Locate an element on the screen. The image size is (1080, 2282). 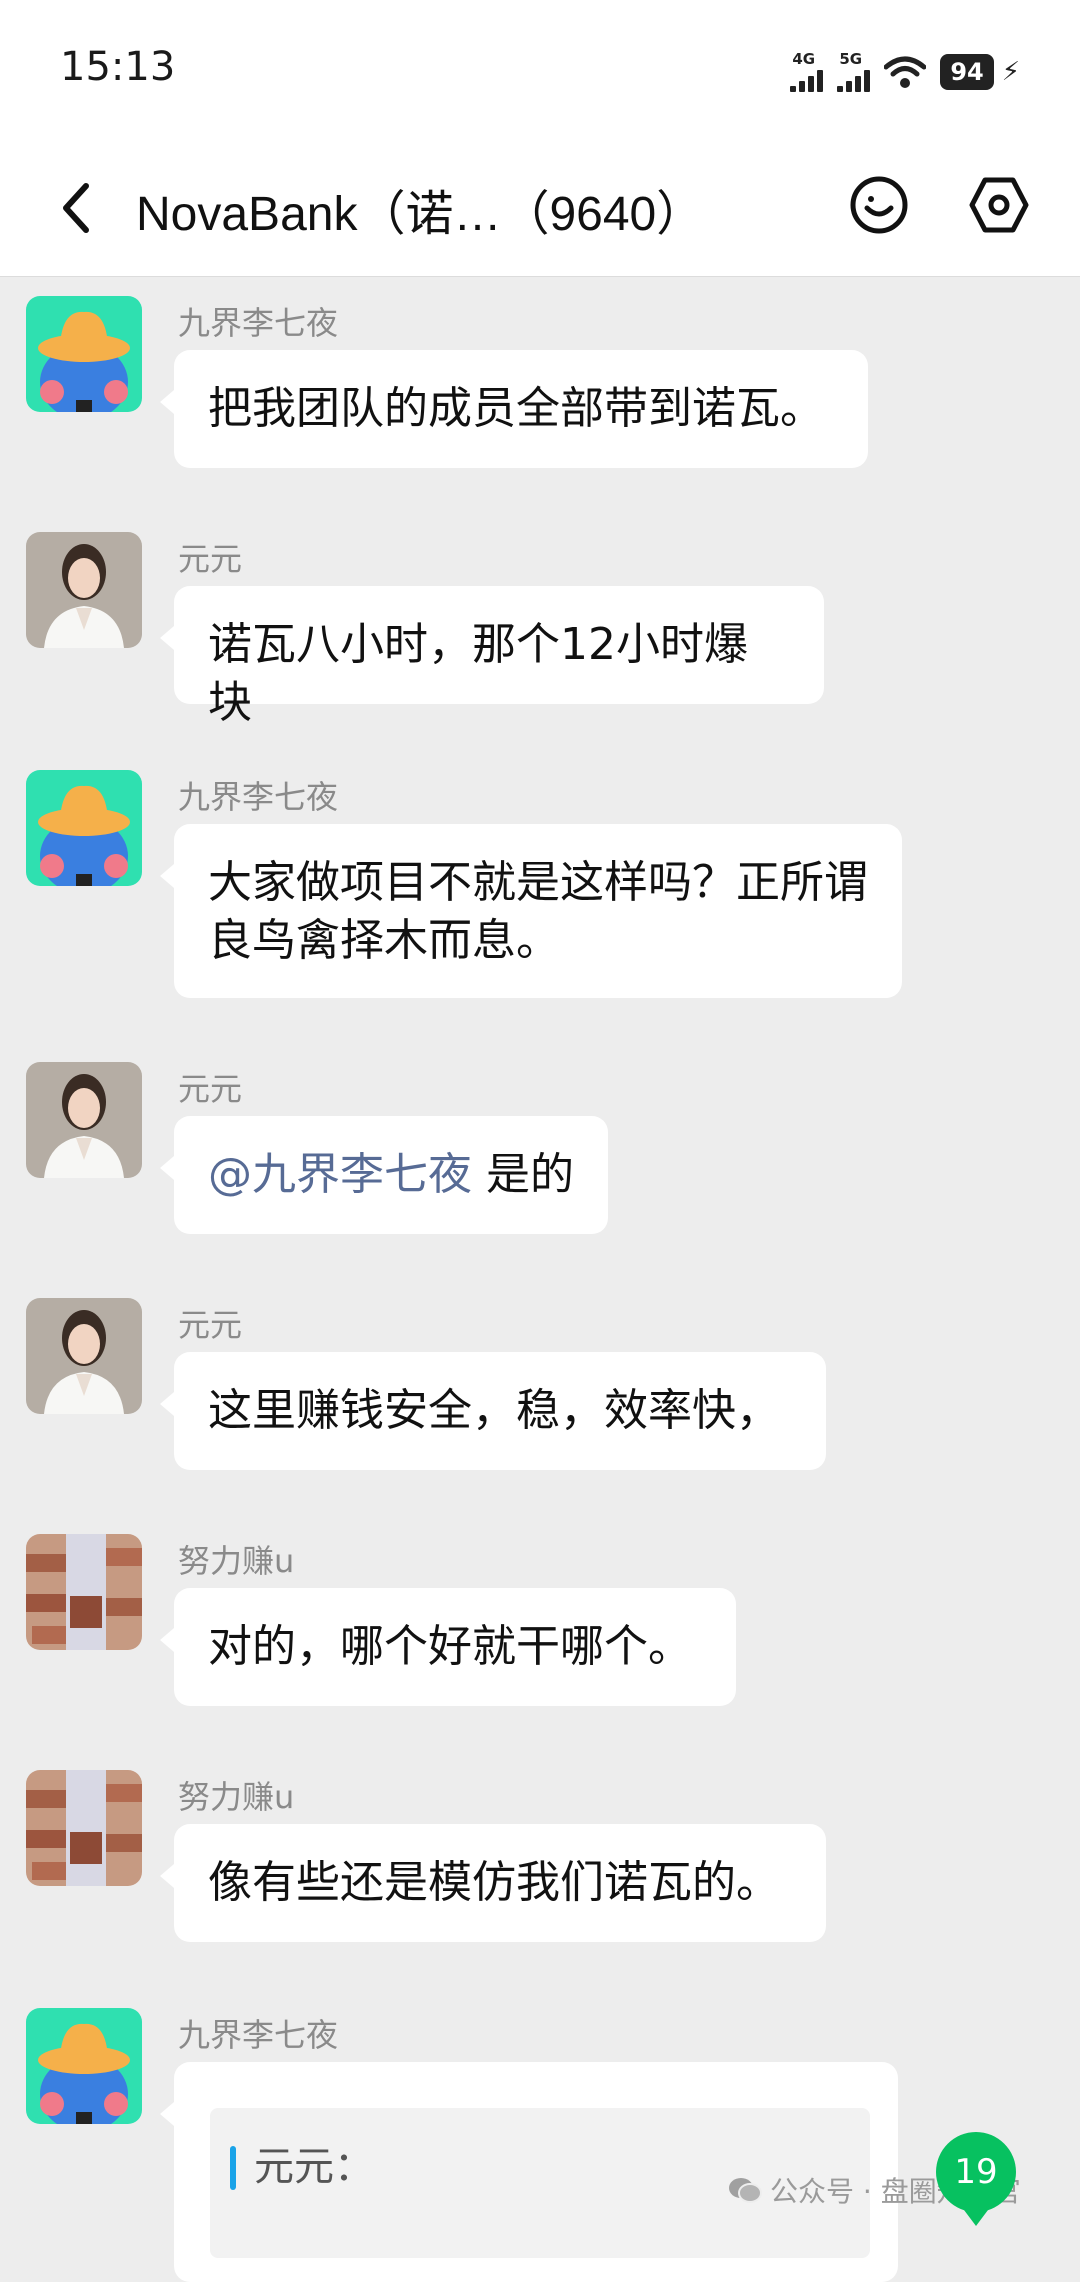
message-bubble: 诺瓦八小时，那个12小时爆块 is located at coordinates (492, 657).